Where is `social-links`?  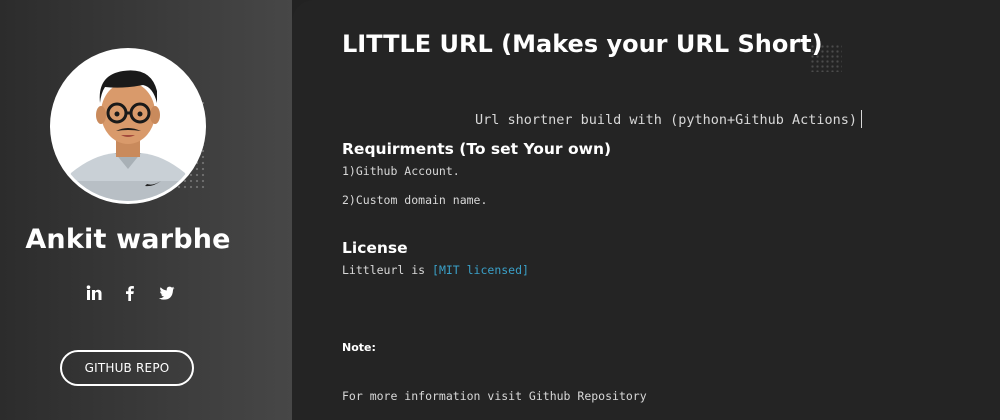
social-links is located at coordinates (130, 293).